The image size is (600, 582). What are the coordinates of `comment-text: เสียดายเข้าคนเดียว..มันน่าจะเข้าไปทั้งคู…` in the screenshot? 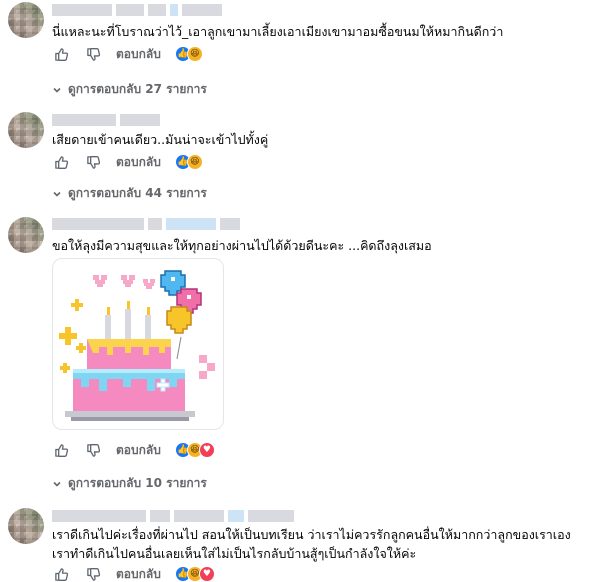 It's located at (160, 139).